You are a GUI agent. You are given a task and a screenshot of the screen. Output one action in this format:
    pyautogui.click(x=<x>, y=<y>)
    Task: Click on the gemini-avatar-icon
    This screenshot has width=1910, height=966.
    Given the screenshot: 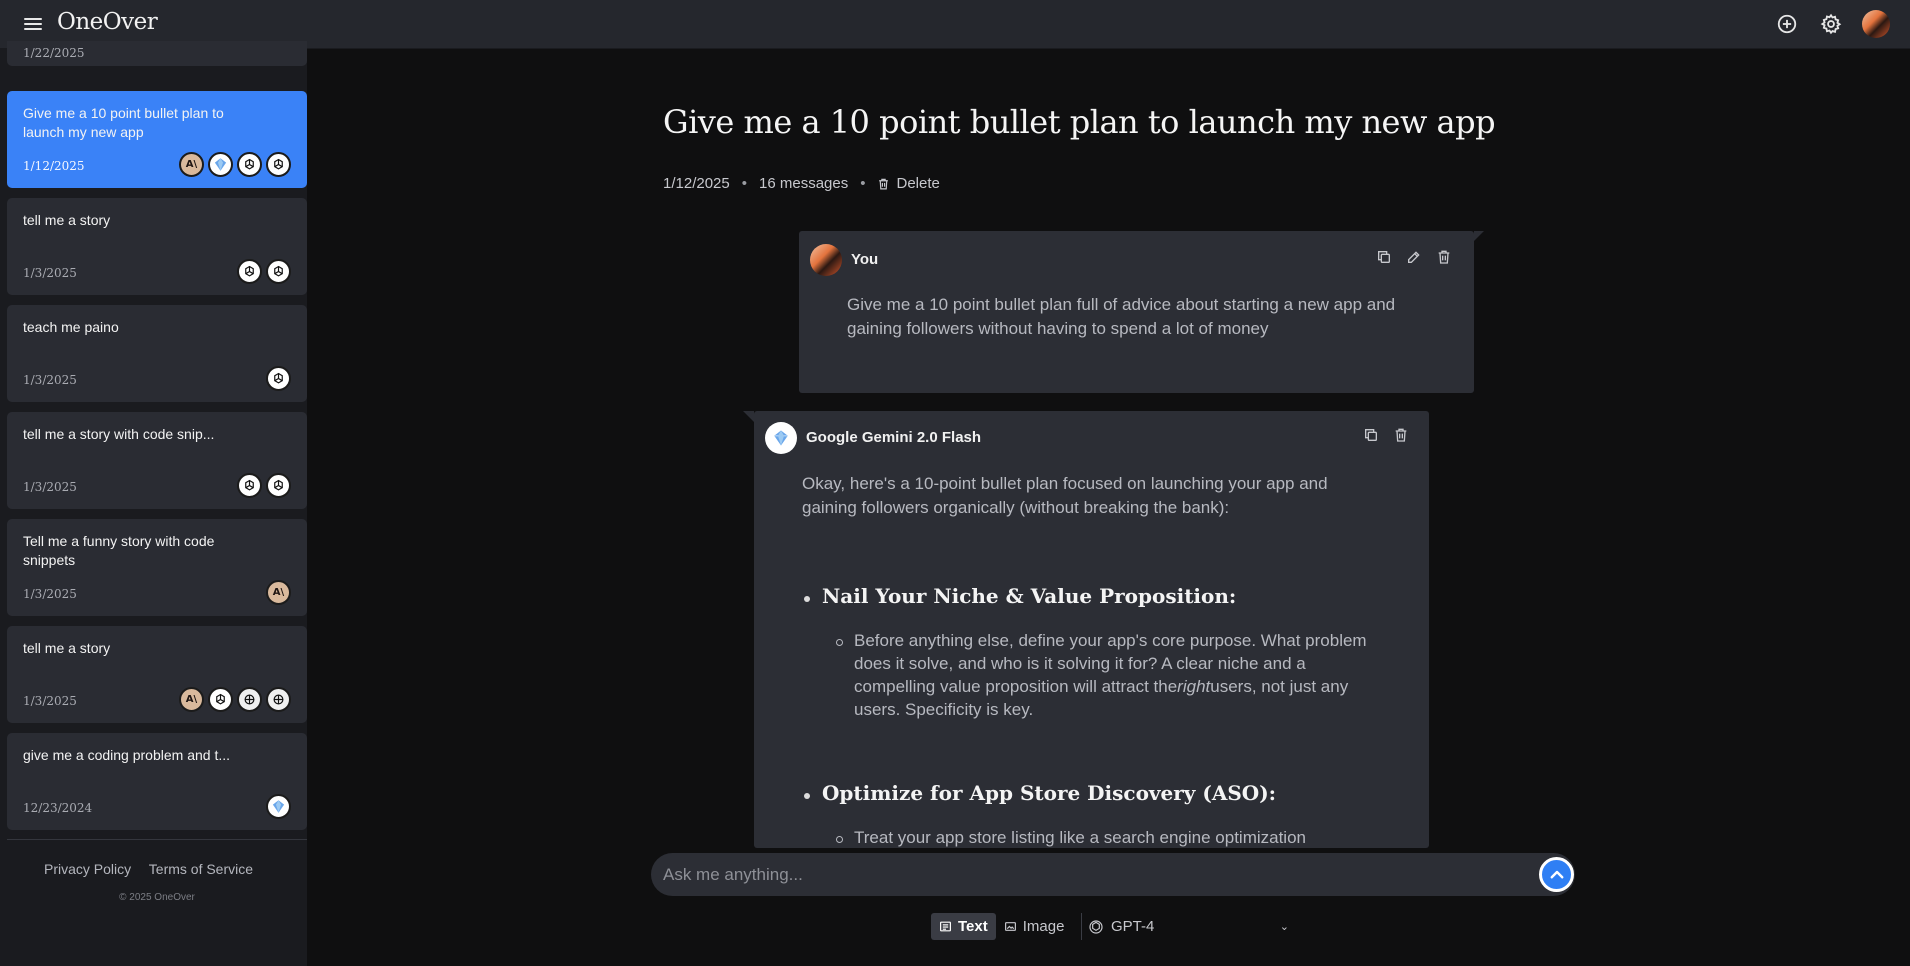 What is the action you would take?
    pyautogui.click(x=781, y=438)
    